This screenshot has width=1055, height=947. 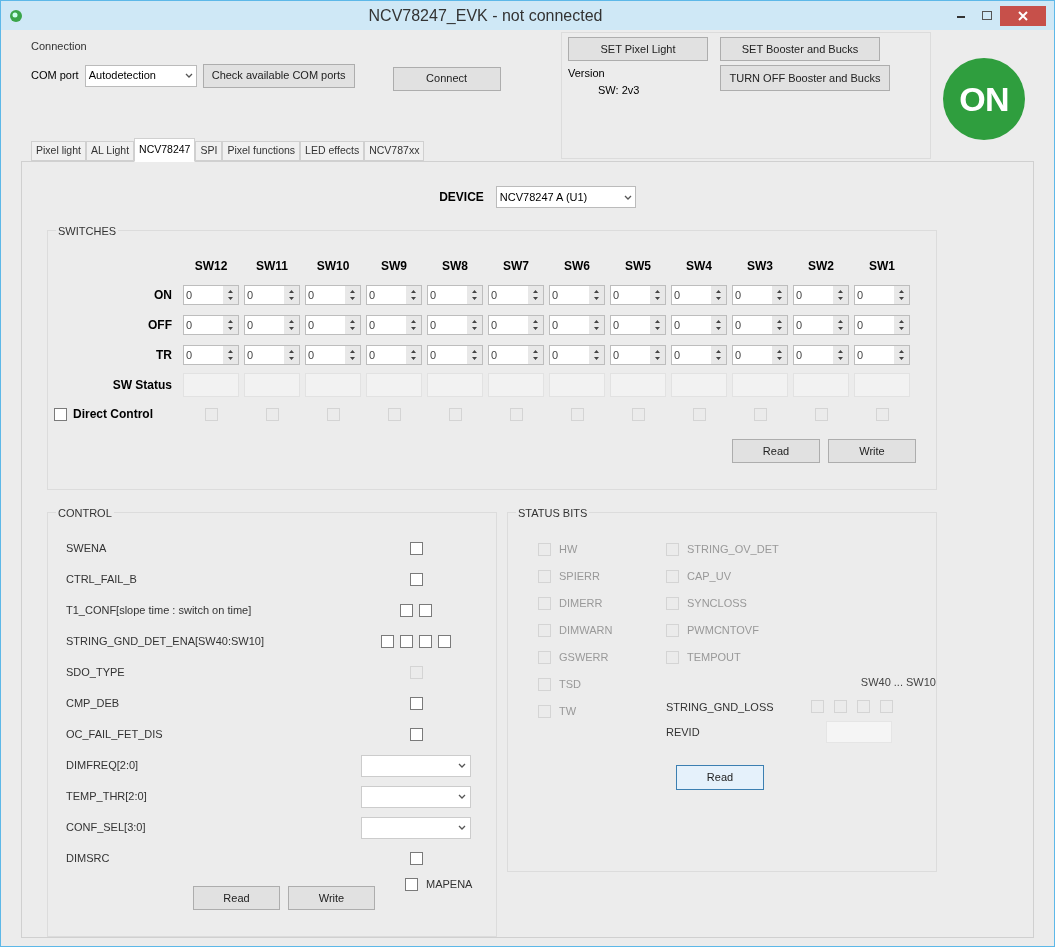 What do you see at coordinates (800, 49) in the screenshot?
I see `push-button: SET Booster and Bucks` at bounding box center [800, 49].